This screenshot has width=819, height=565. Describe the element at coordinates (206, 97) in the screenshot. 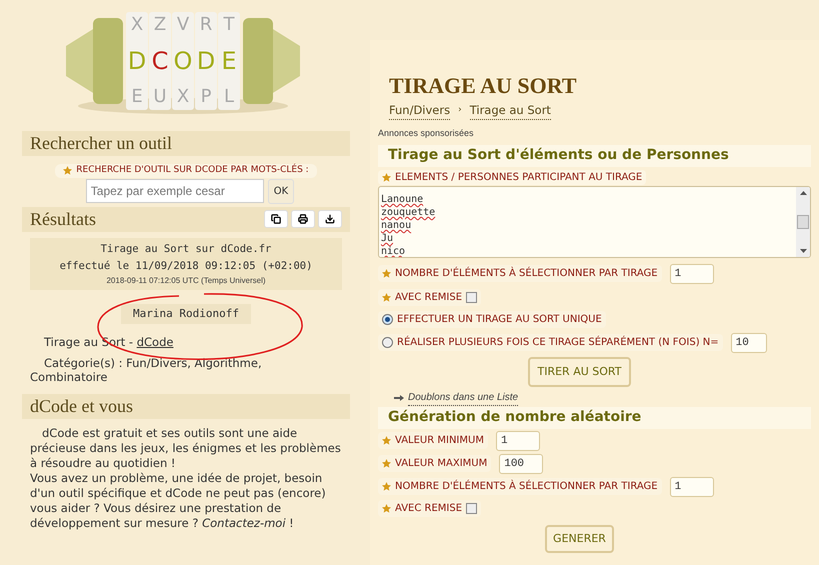

I see `logo-letter: P` at that location.